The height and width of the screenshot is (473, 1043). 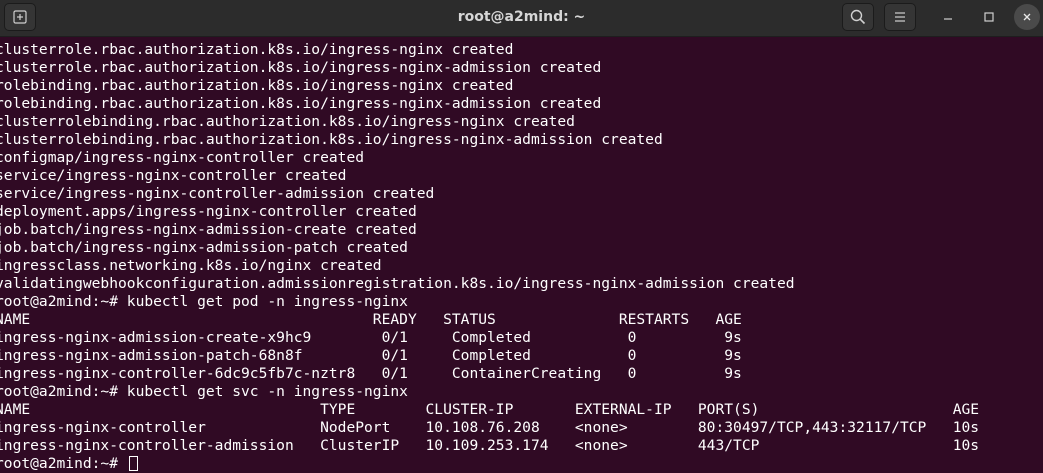 I want to click on new-tab-icon, so click(x=20, y=17).